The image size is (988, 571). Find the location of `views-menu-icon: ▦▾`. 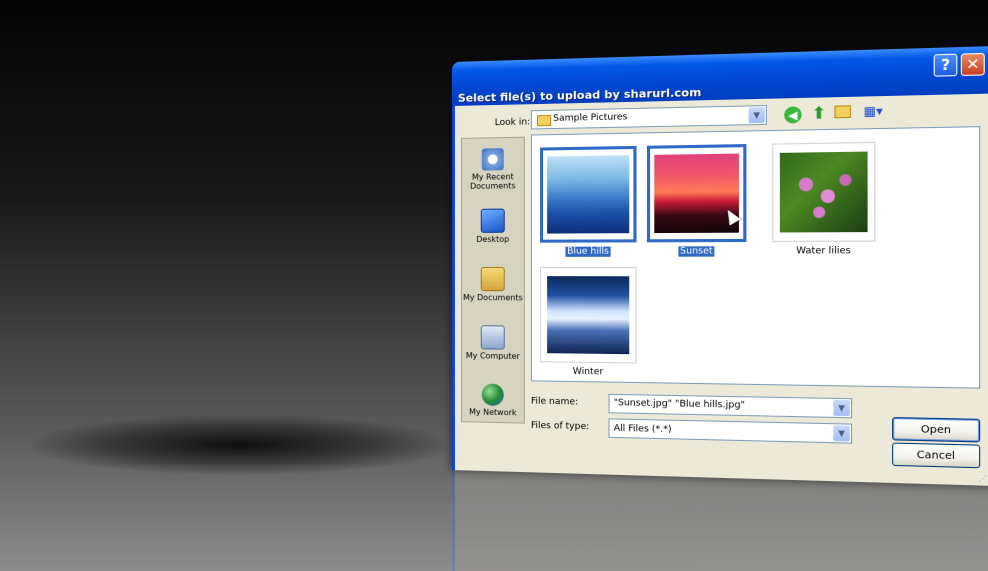

views-menu-icon: ▦▾ is located at coordinates (873, 110).